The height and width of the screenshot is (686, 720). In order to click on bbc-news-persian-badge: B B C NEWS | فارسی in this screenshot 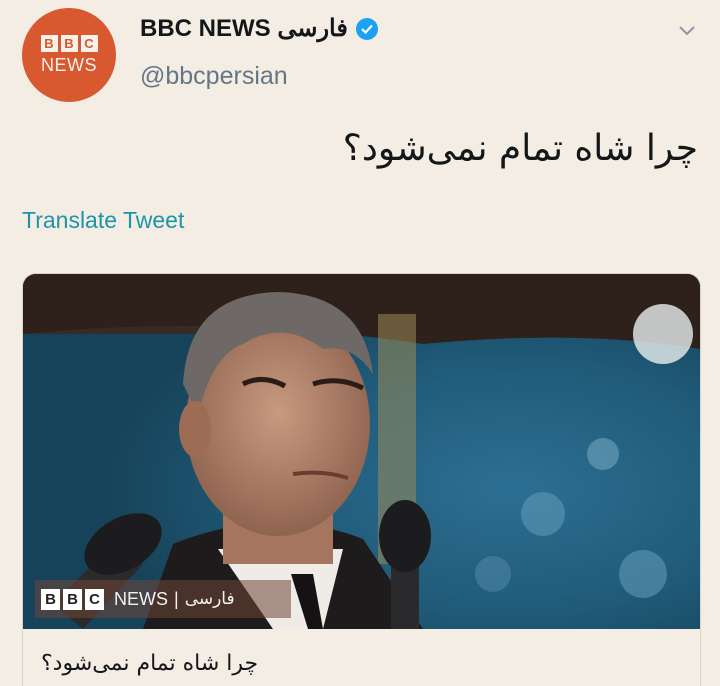, I will do `click(163, 599)`.